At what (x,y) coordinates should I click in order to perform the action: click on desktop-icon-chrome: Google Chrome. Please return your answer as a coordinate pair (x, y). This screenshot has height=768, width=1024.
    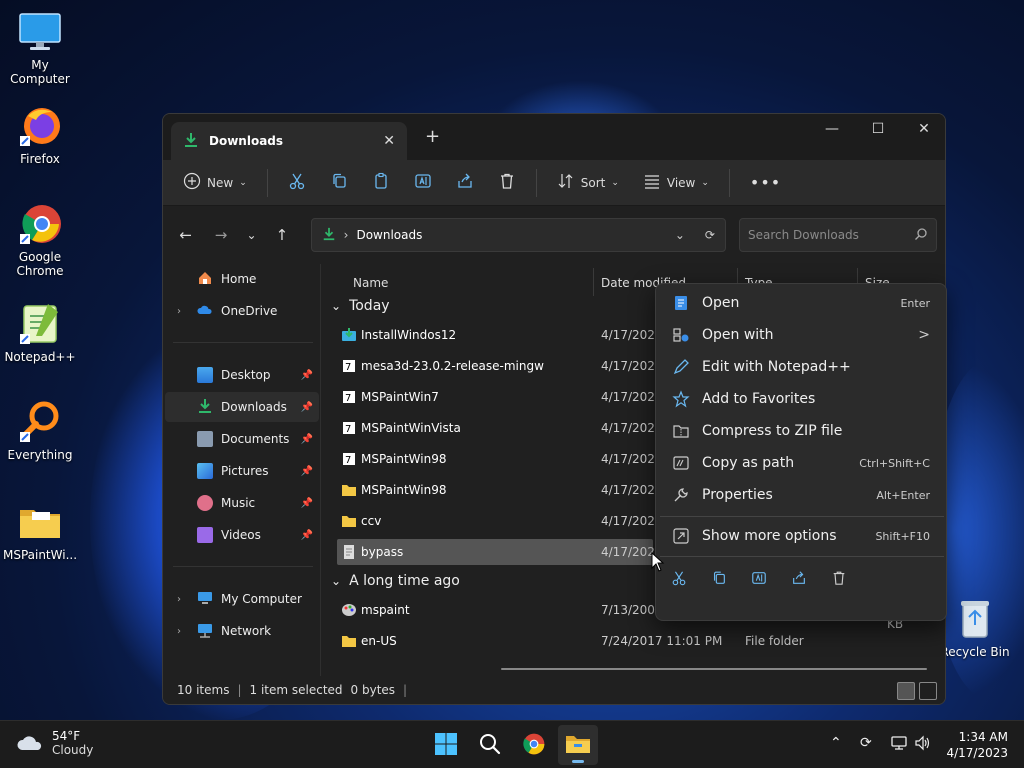
    Looking at the image, I should click on (40, 240).